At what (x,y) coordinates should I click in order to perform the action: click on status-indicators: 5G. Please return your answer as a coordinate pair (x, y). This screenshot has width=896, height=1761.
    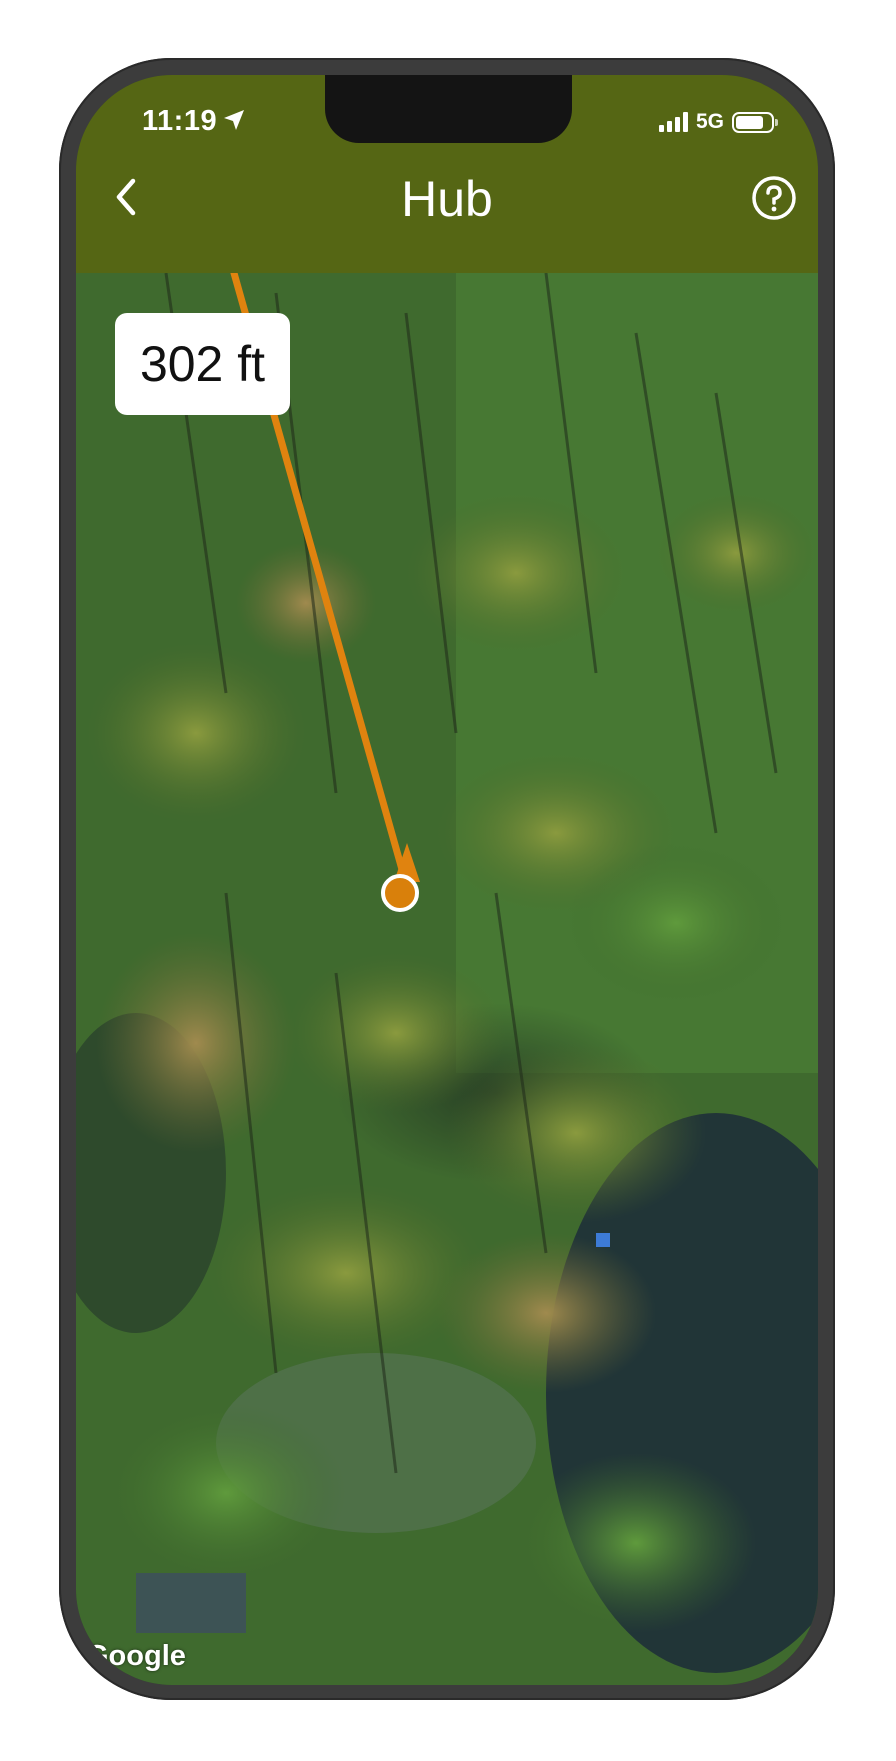
    Looking at the image, I should click on (718, 122).